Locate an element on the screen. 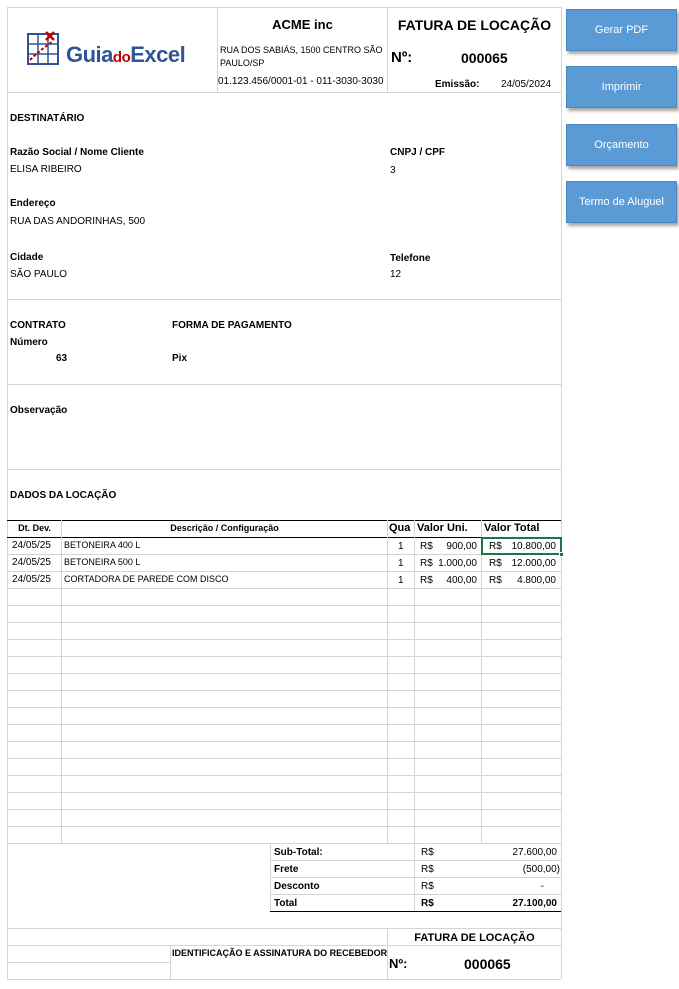 The width and height of the screenshot is (679, 989). item-description: BETONEIRA 500 L is located at coordinates (102, 562).